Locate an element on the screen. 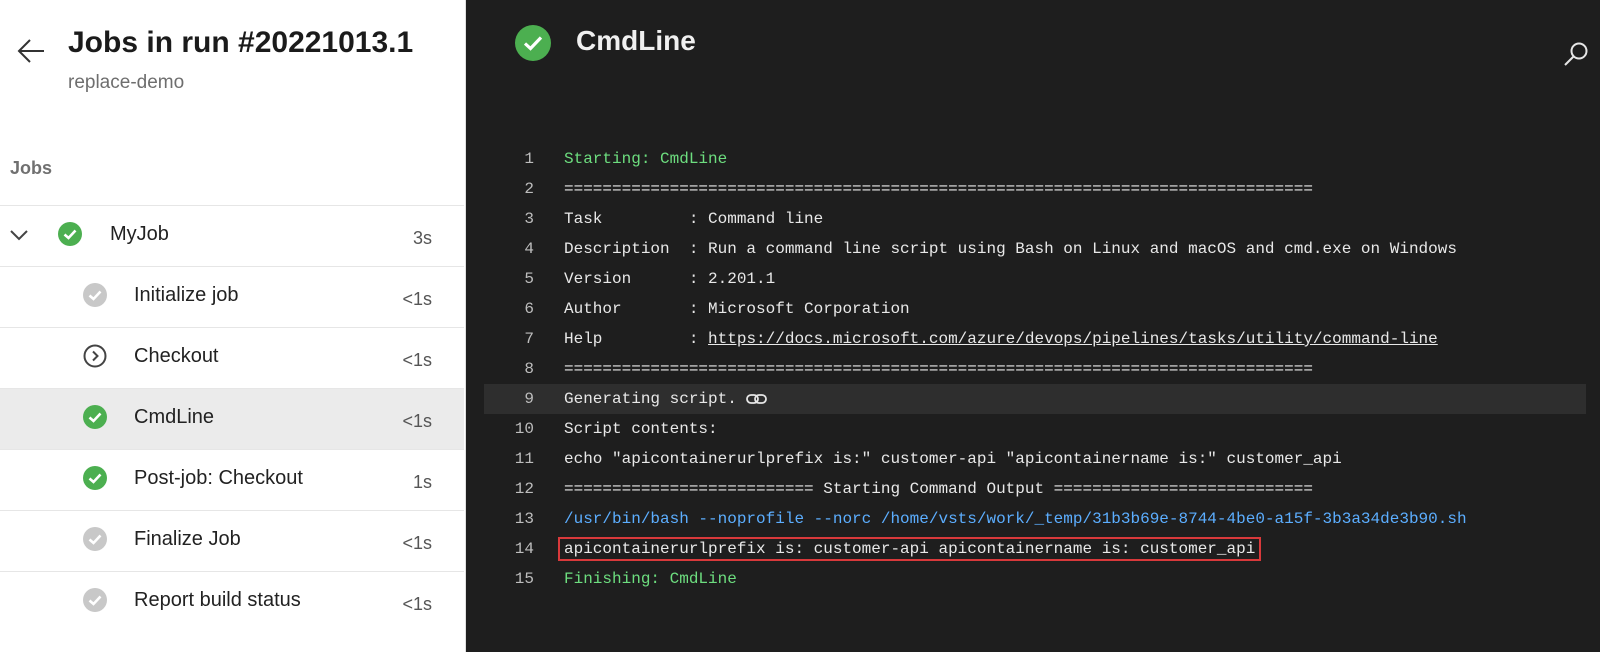 The width and height of the screenshot is (1600, 652). line-text: Task : Command line is located at coordinates (694, 219).